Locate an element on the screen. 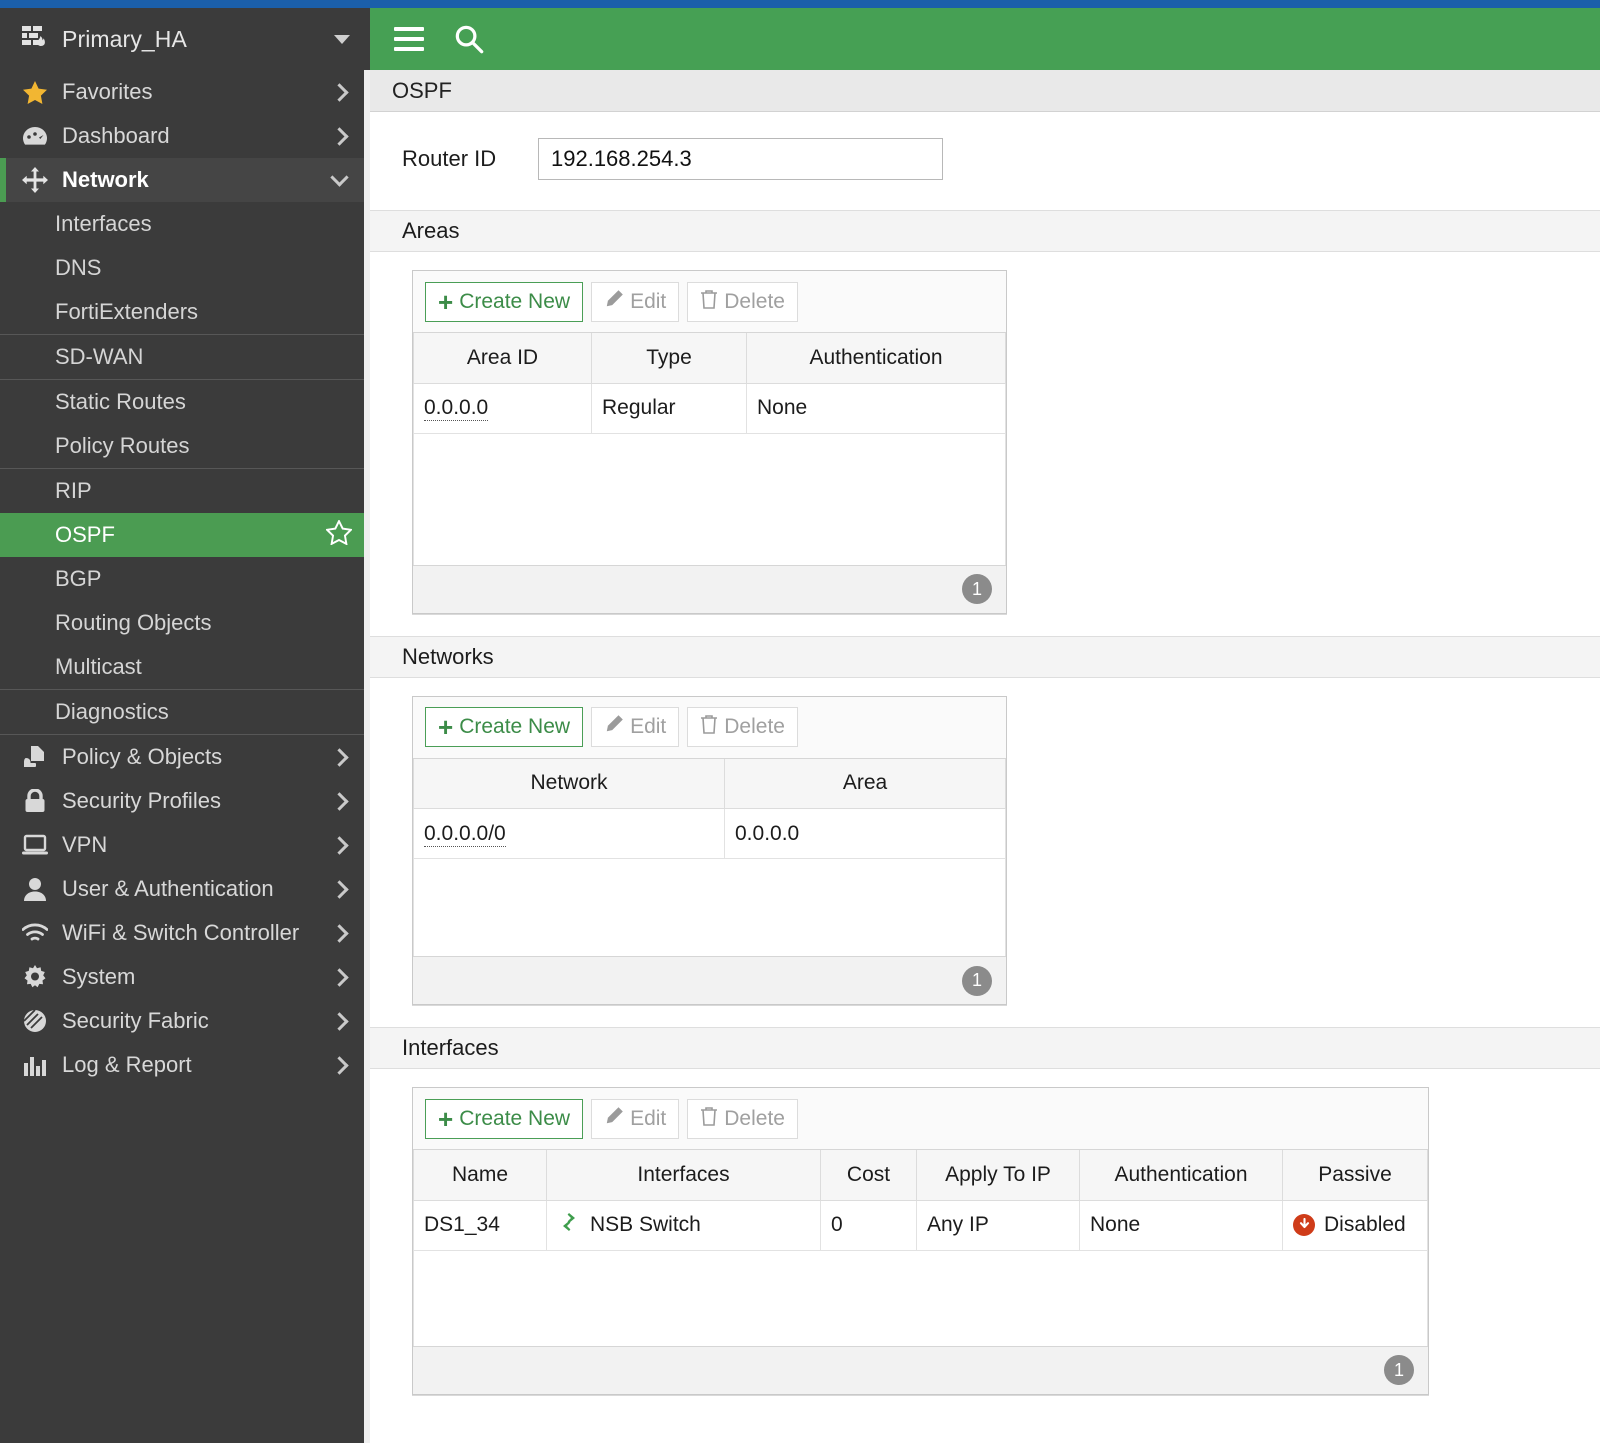 The width and height of the screenshot is (1600, 1443). areas-panel-footer: 1 is located at coordinates (709, 588).